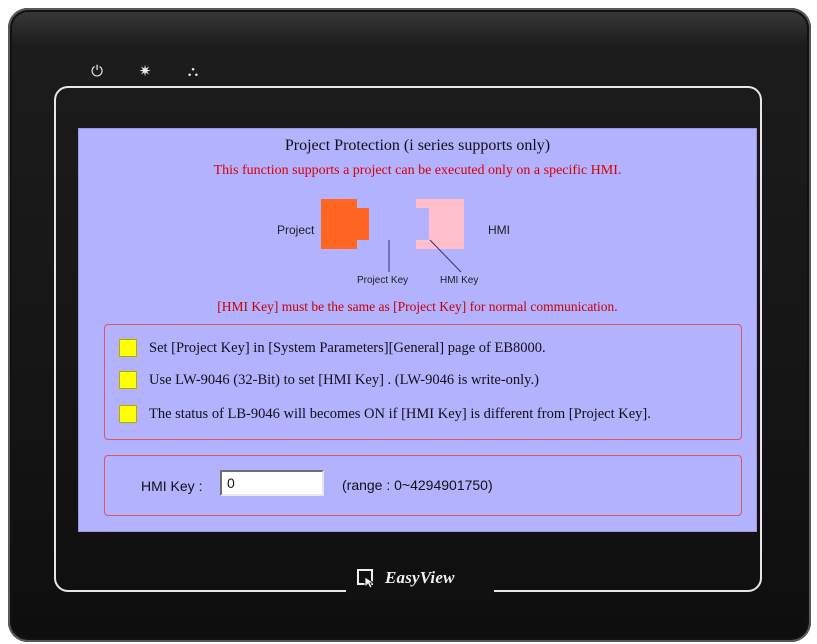 Image resolution: width=817 pixels, height=644 pixels. Describe the element at coordinates (417, 485) in the screenshot. I see `hmi-key-range: (range : 0~4294901750)` at that location.